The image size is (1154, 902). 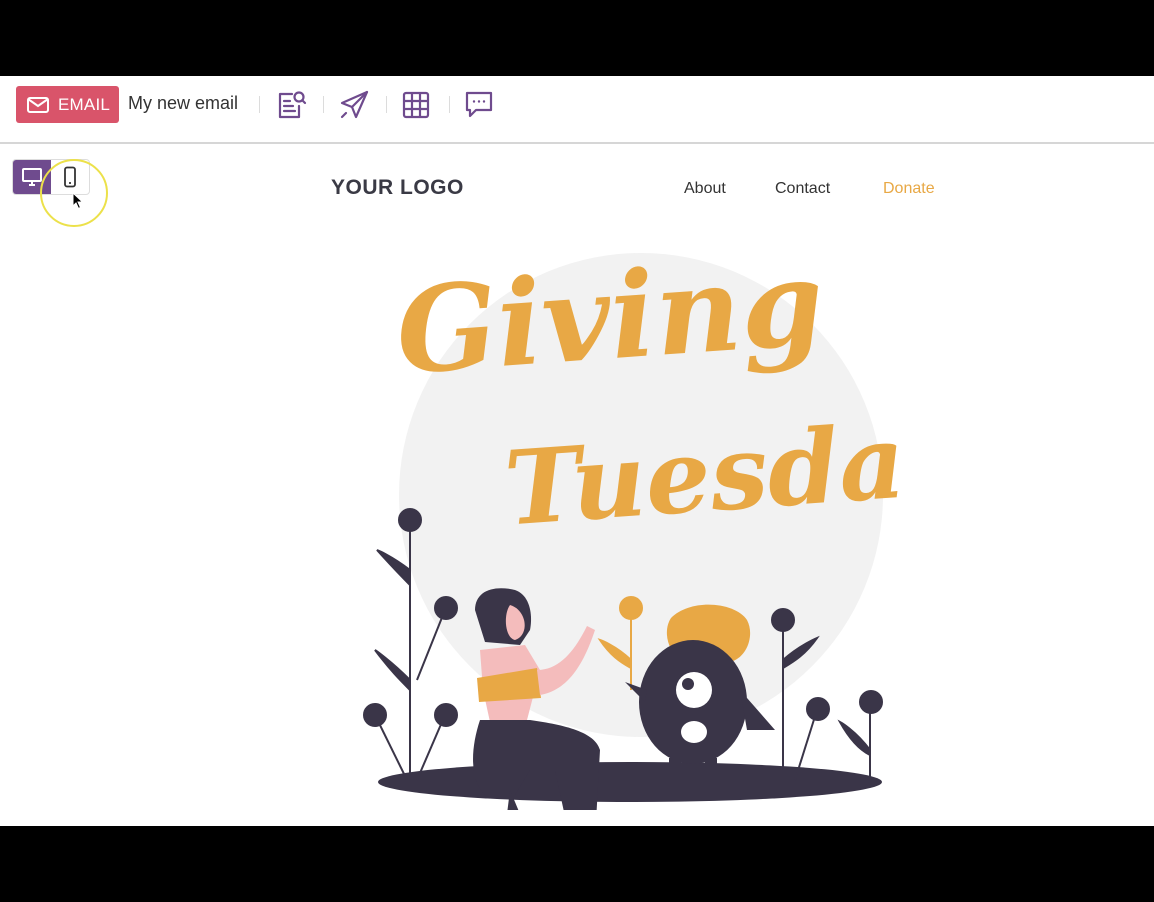 What do you see at coordinates (397, 187) in the screenshot?
I see `email-logo: YOUR LOGO` at bounding box center [397, 187].